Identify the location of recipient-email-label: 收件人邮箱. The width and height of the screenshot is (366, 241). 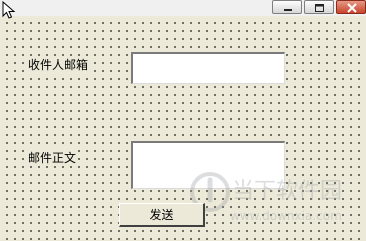
(58, 65).